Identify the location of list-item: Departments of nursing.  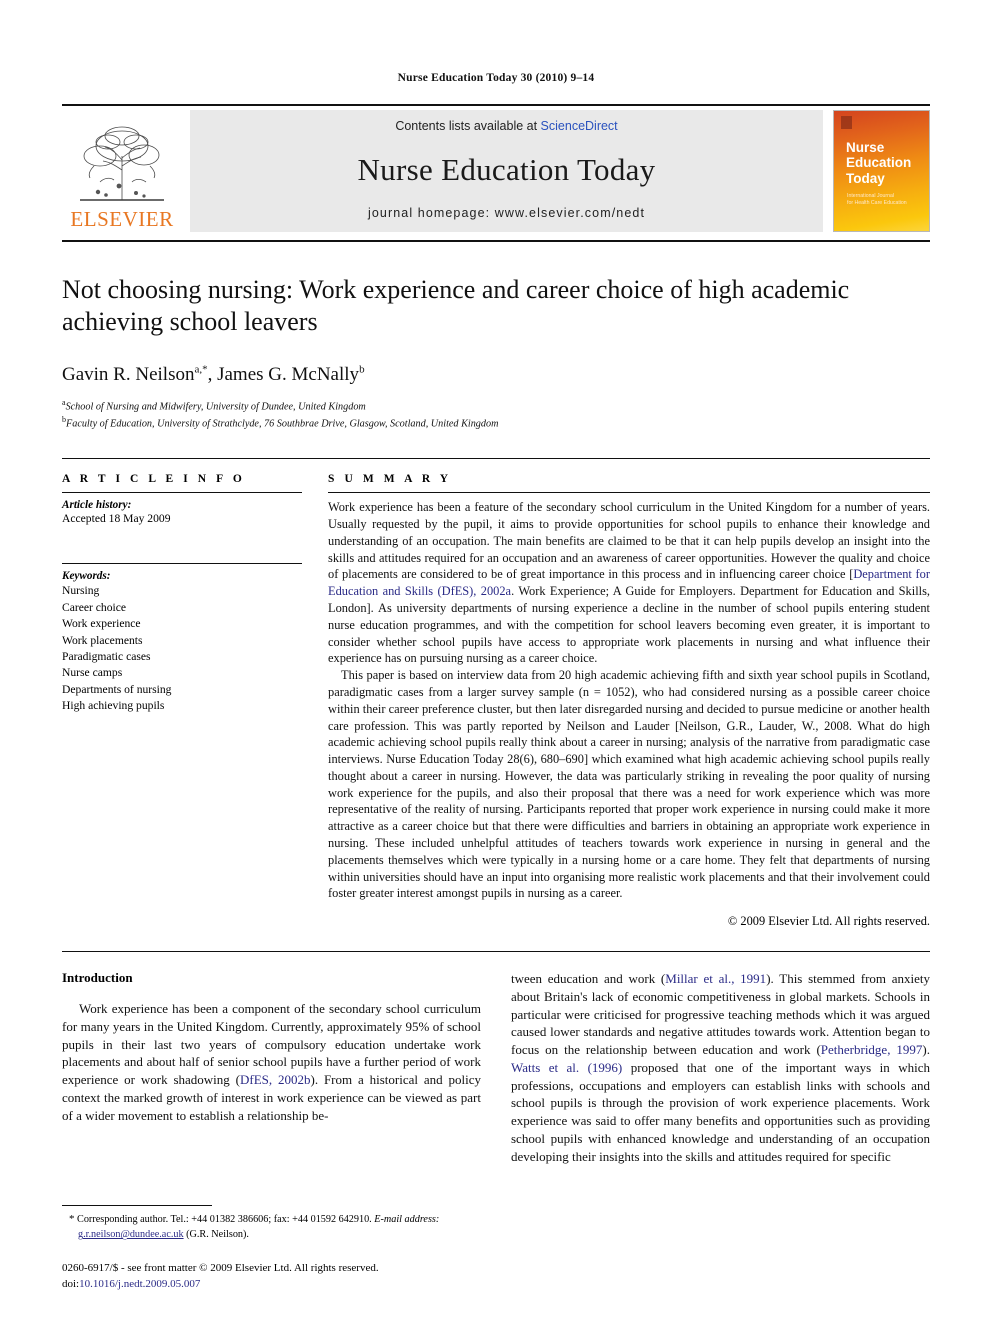
(117, 689).